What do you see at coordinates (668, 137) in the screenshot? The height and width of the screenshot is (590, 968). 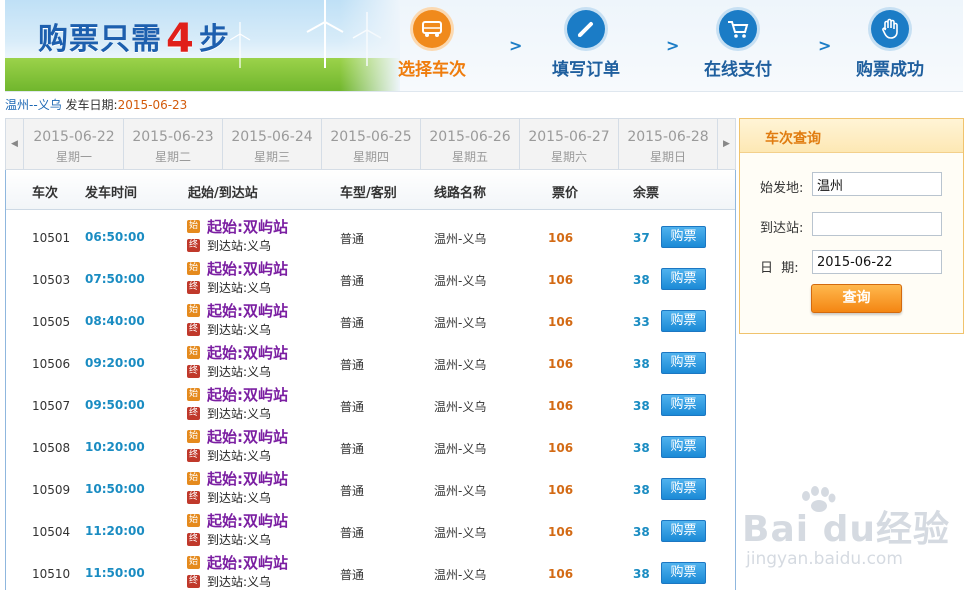 I see `date-tab-date: 2015-06-28` at bounding box center [668, 137].